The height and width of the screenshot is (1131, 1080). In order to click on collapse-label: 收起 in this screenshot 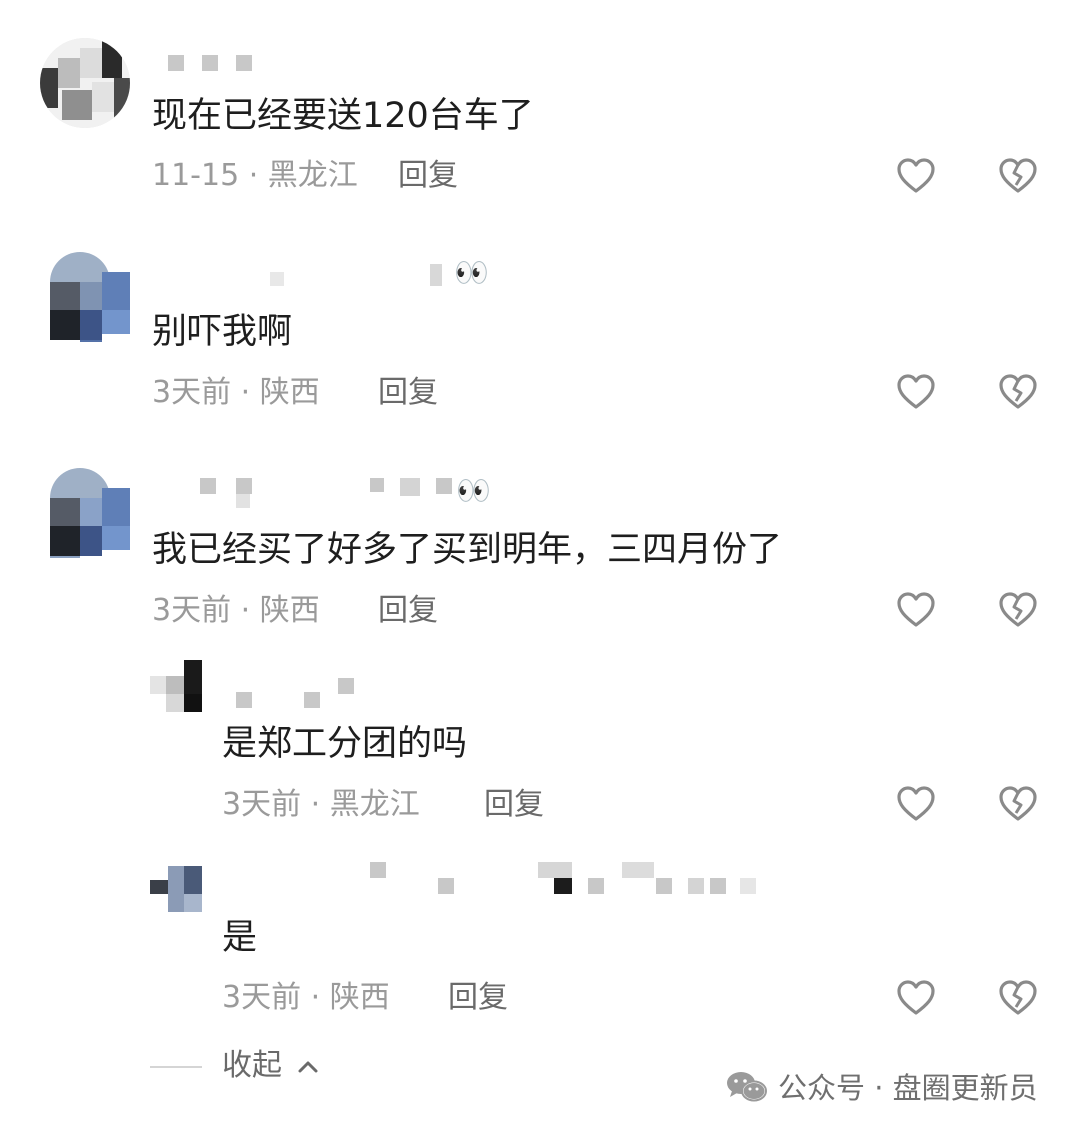, I will do `click(252, 1065)`.